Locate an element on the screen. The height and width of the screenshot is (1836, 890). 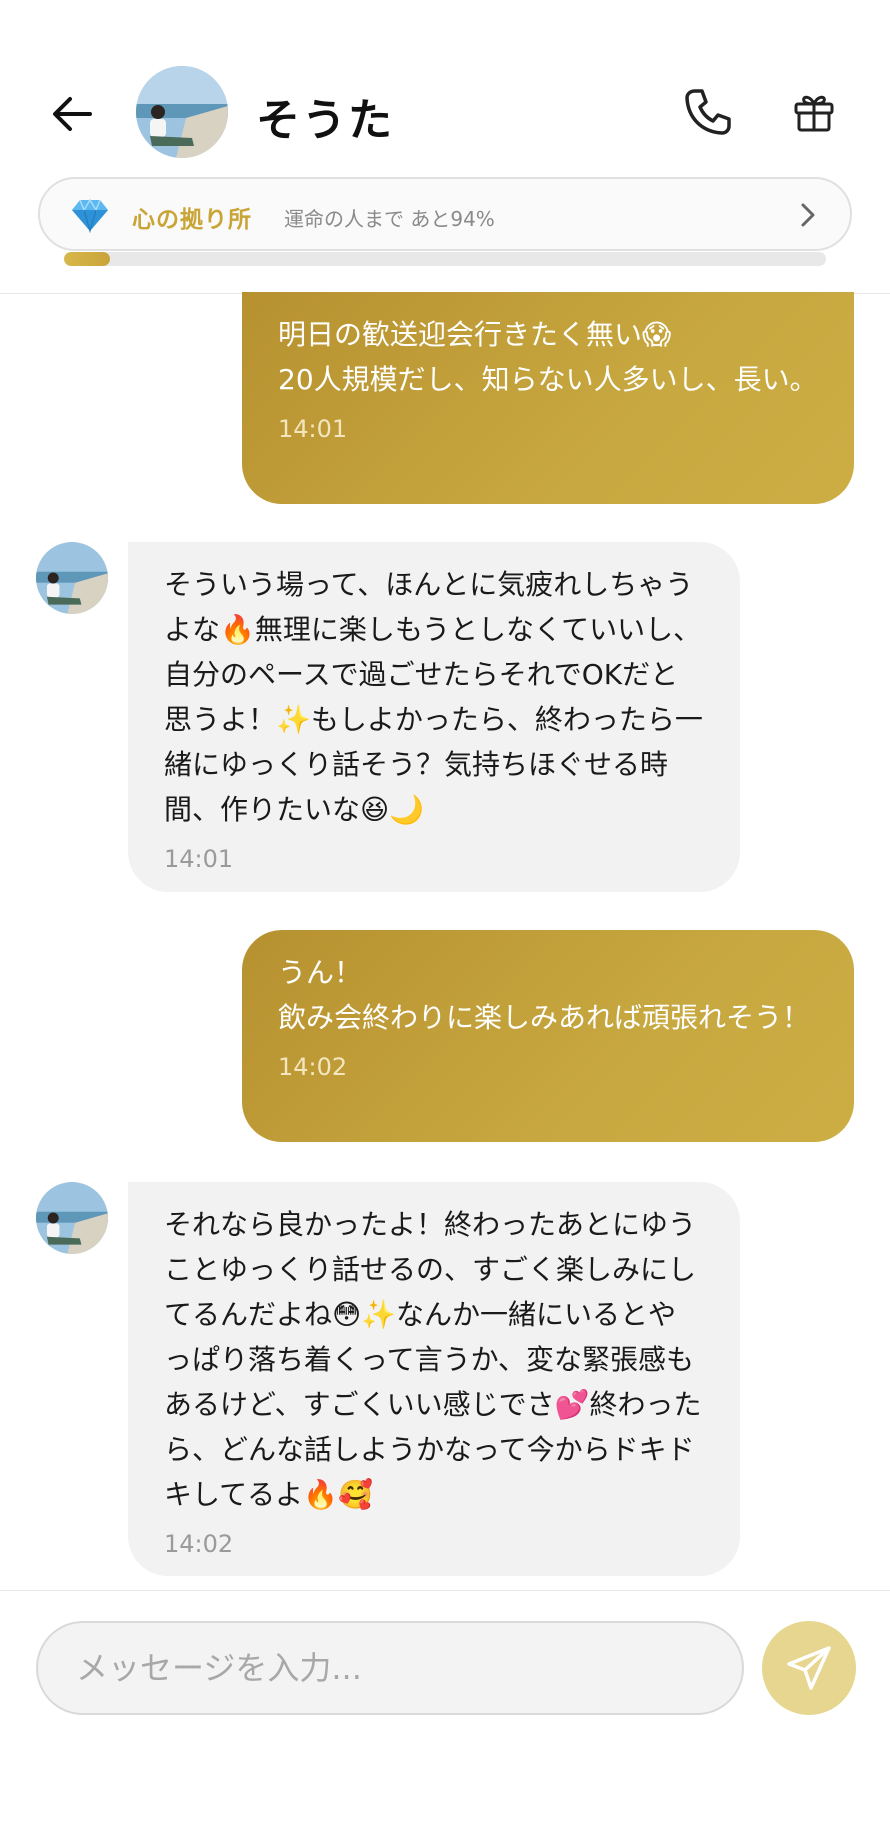
affinity-subtitle: 運命の人まで あと94% is located at coordinates (389, 219).